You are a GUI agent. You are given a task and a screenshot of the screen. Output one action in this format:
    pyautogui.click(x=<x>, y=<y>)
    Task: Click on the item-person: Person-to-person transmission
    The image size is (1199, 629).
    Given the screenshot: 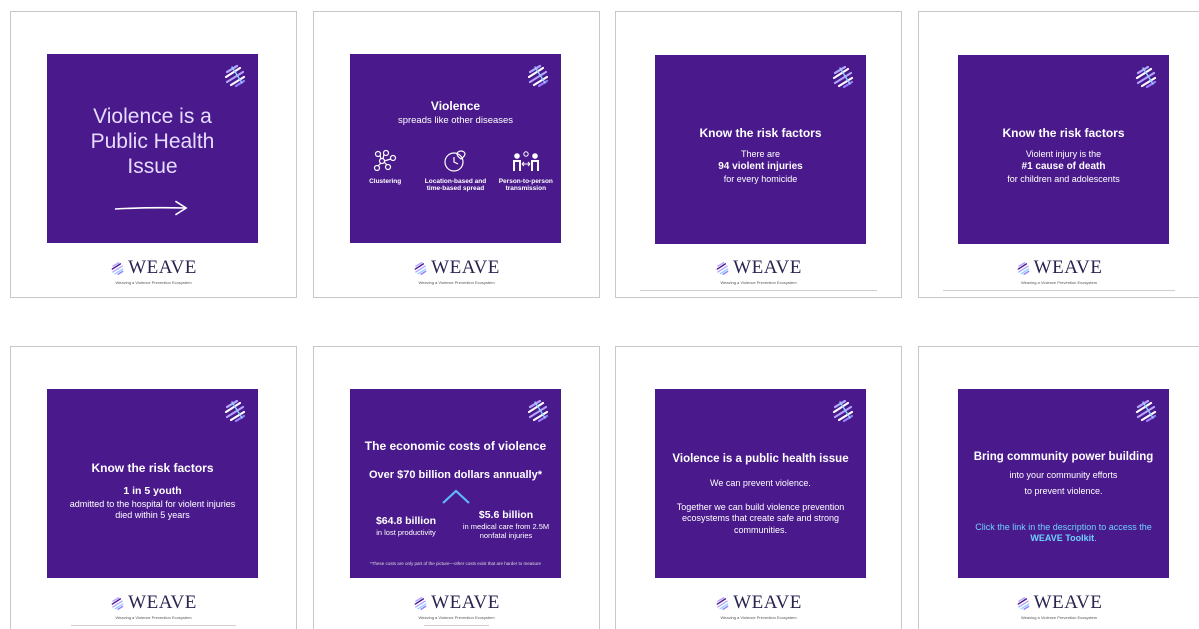 What is the action you would take?
    pyautogui.click(x=526, y=171)
    